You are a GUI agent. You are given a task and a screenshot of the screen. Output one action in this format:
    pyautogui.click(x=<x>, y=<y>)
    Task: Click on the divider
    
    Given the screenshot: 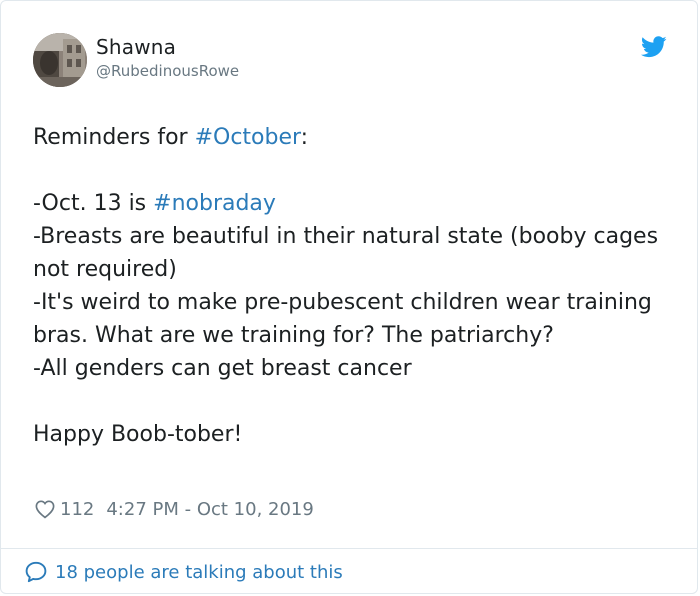 What is the action you would take?
    pyautogui.click(x=349, y=548)
    